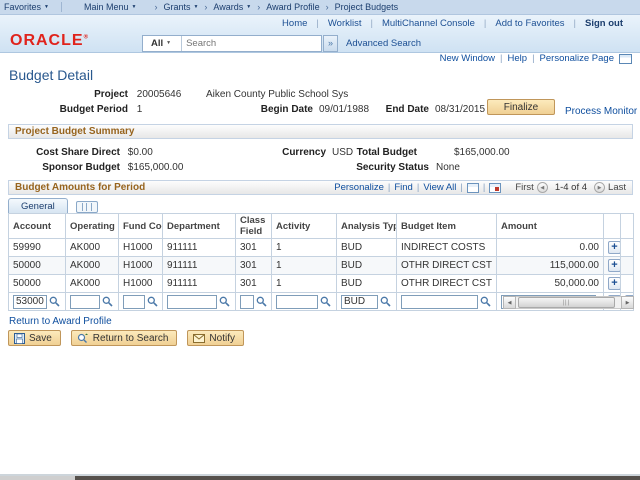 This screenshot has width=640, height=480. I want to click on pager-first-label: First, so click(524, 187).